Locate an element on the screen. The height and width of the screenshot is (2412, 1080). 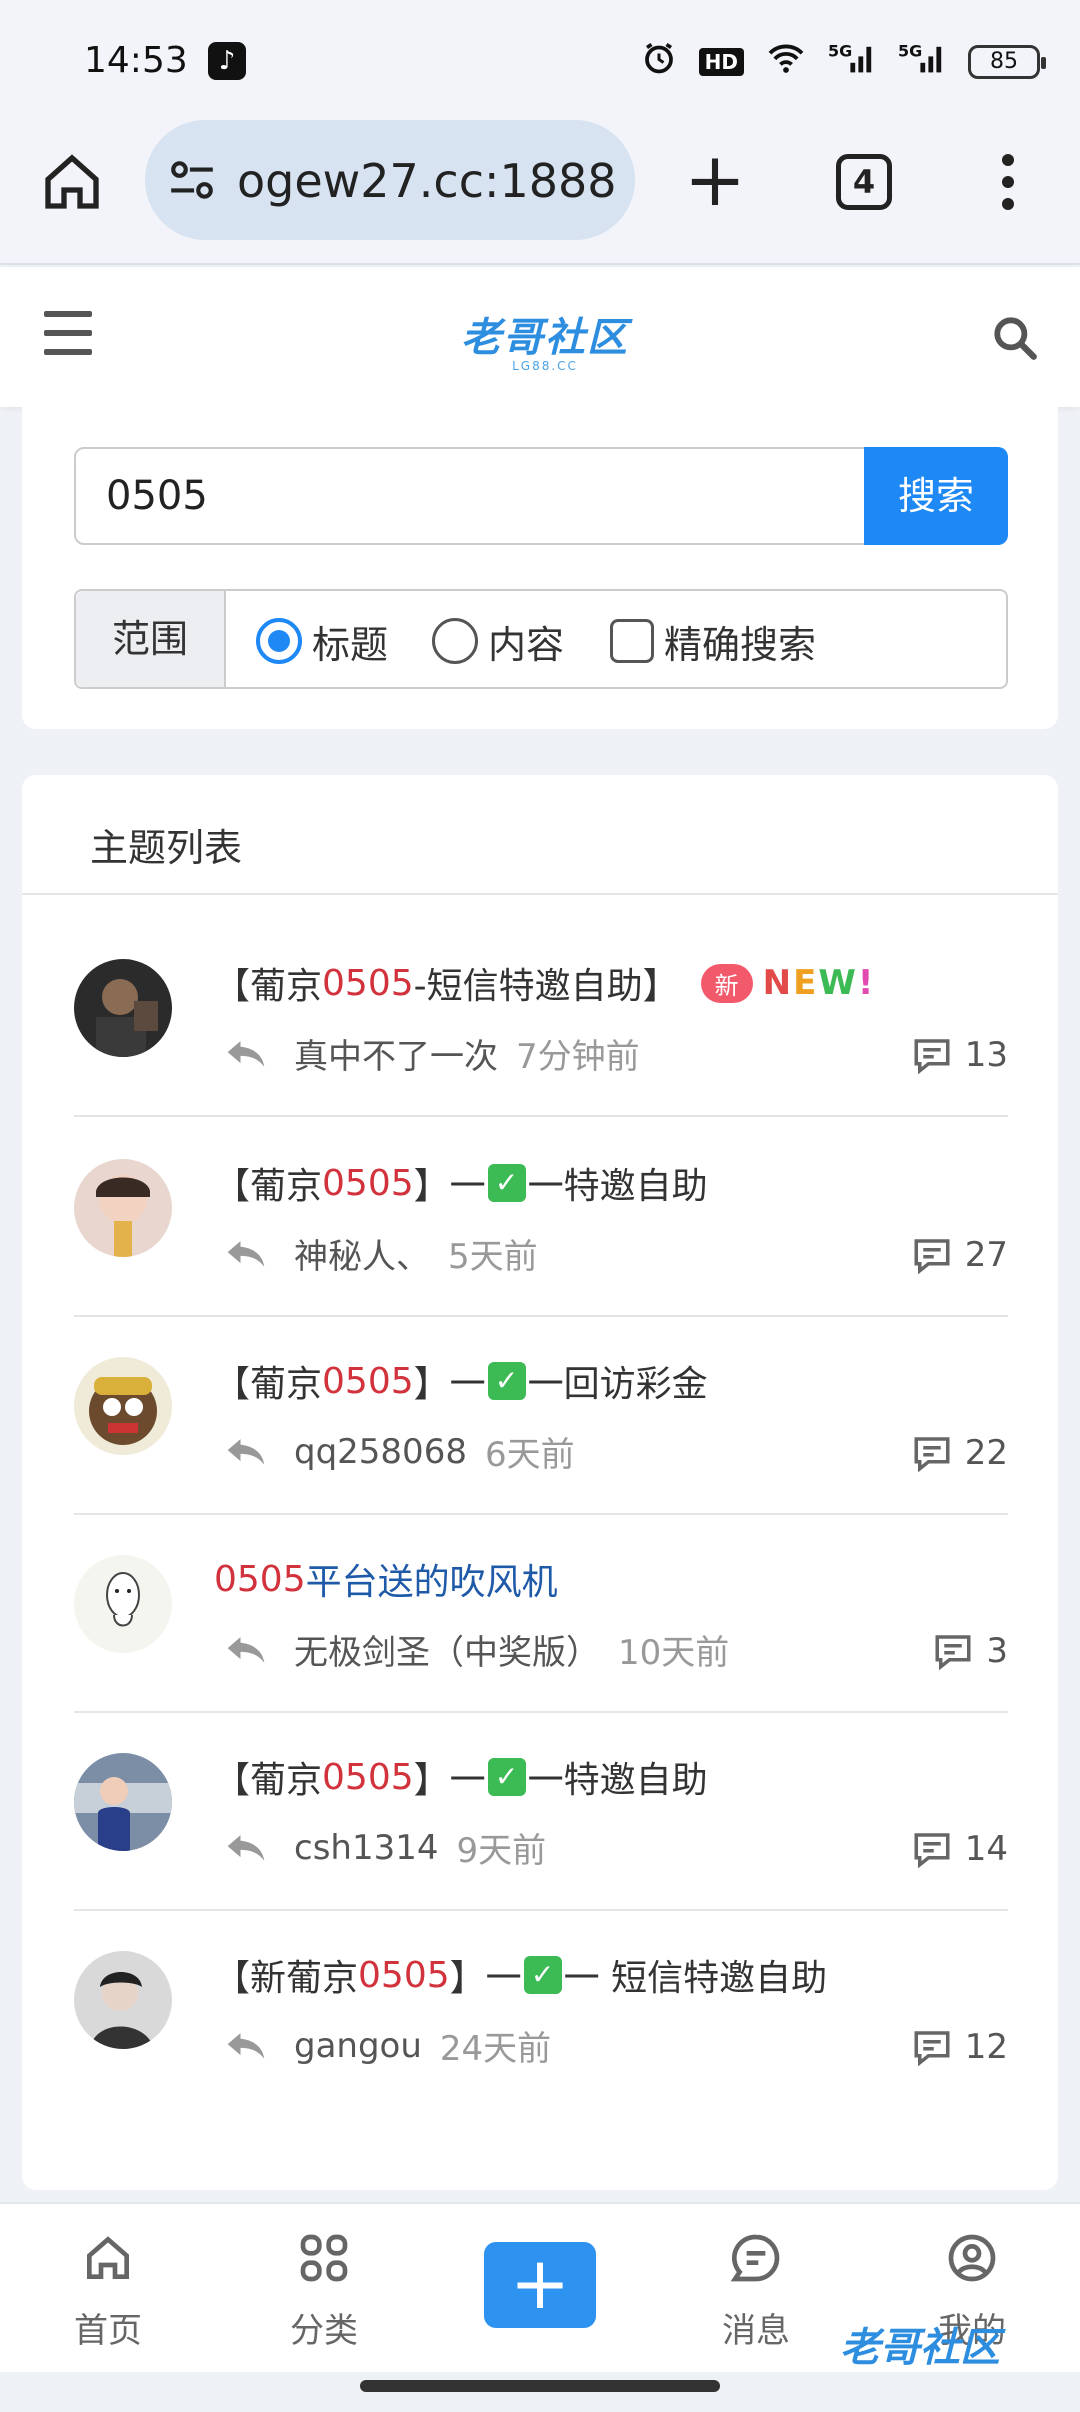
topic-meta: 真中不了一次 7分钟前 is located at coordinates (432, 1053).